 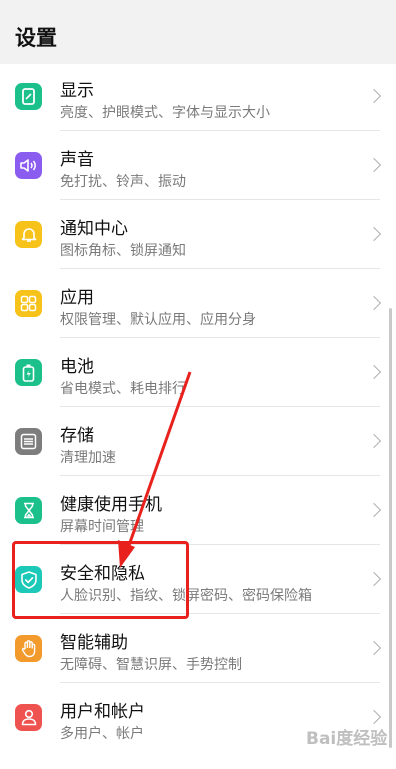 I want to click on watermark: Bai度经验, so click(x=347, y=739).